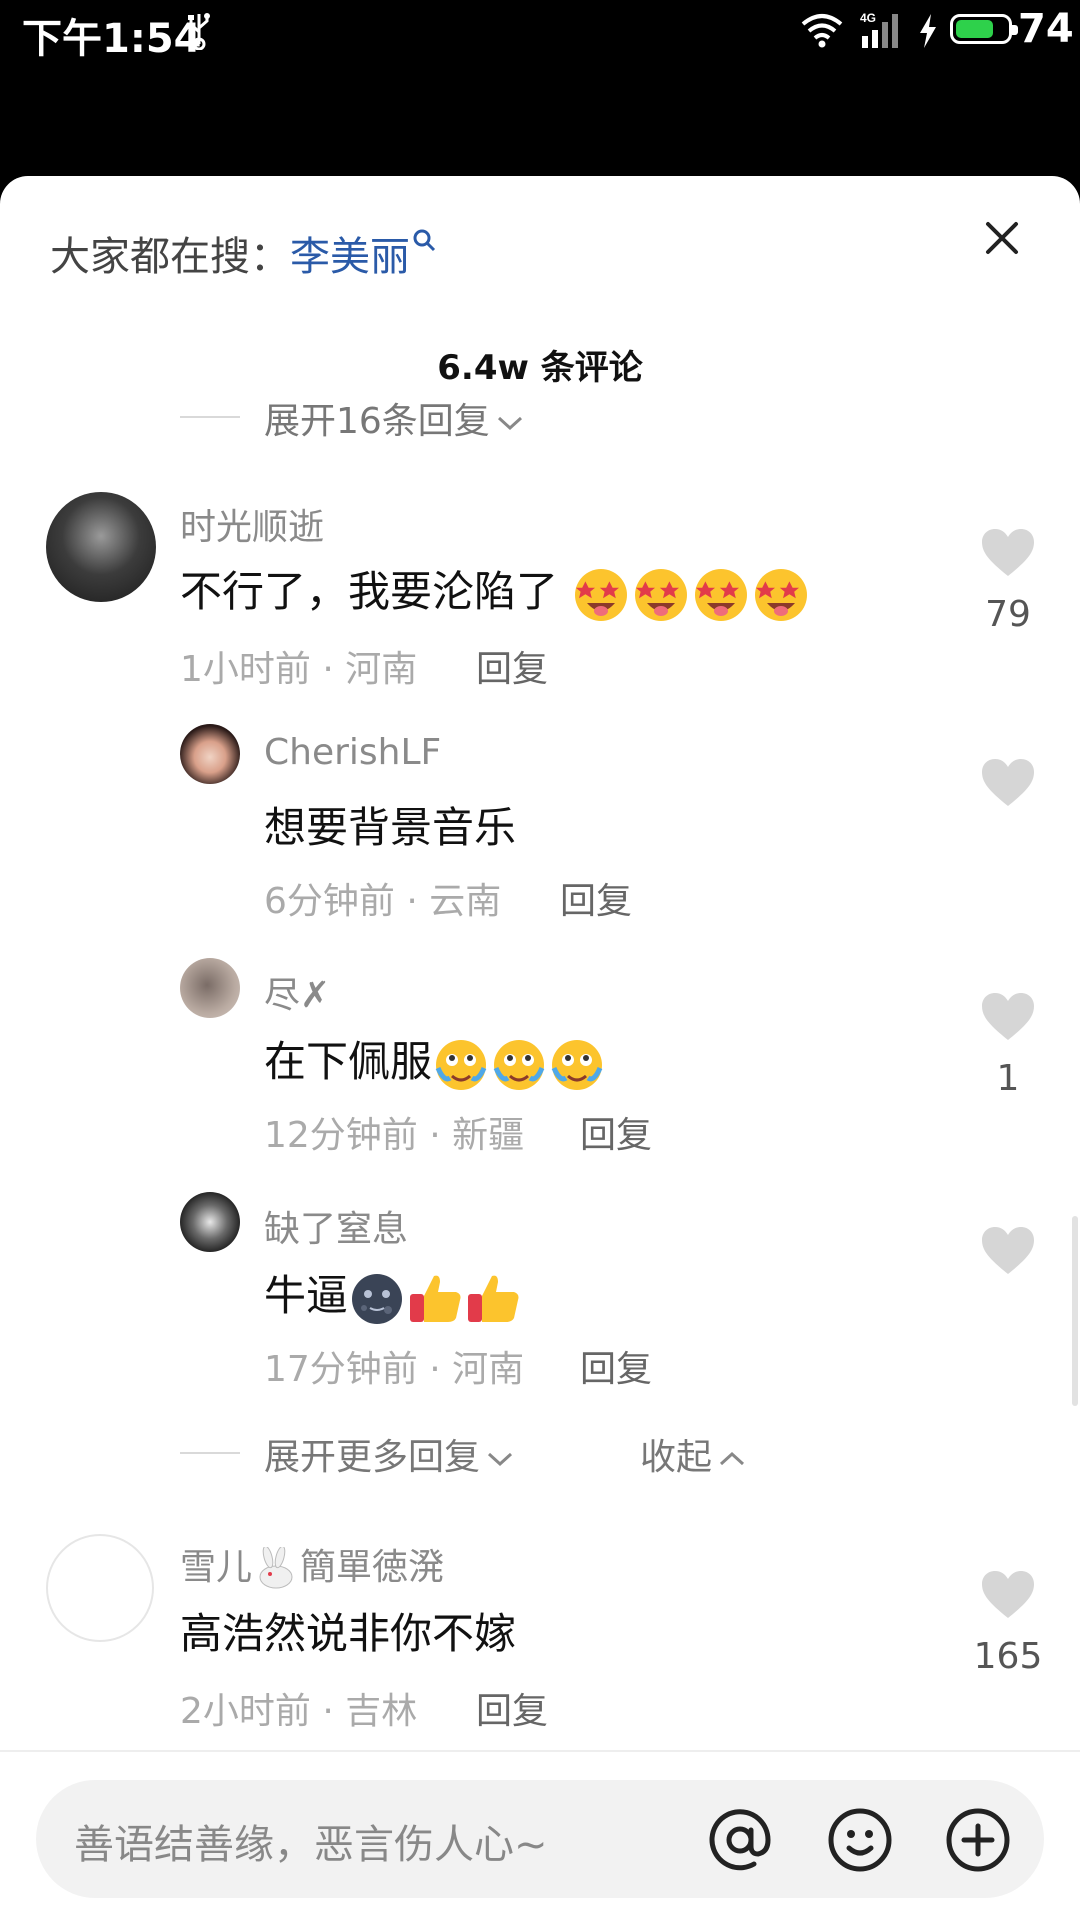 This screenshot has width=1080, height=1920. I want to click on comment-time-location: 17分钟前 · 河南, so click(394, 1369).